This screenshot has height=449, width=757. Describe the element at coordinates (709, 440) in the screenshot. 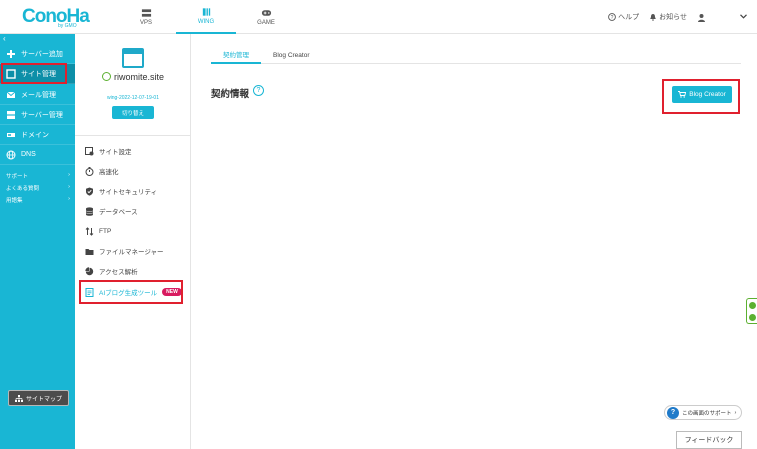

I see `feedback-button: フィードバック` at that location.